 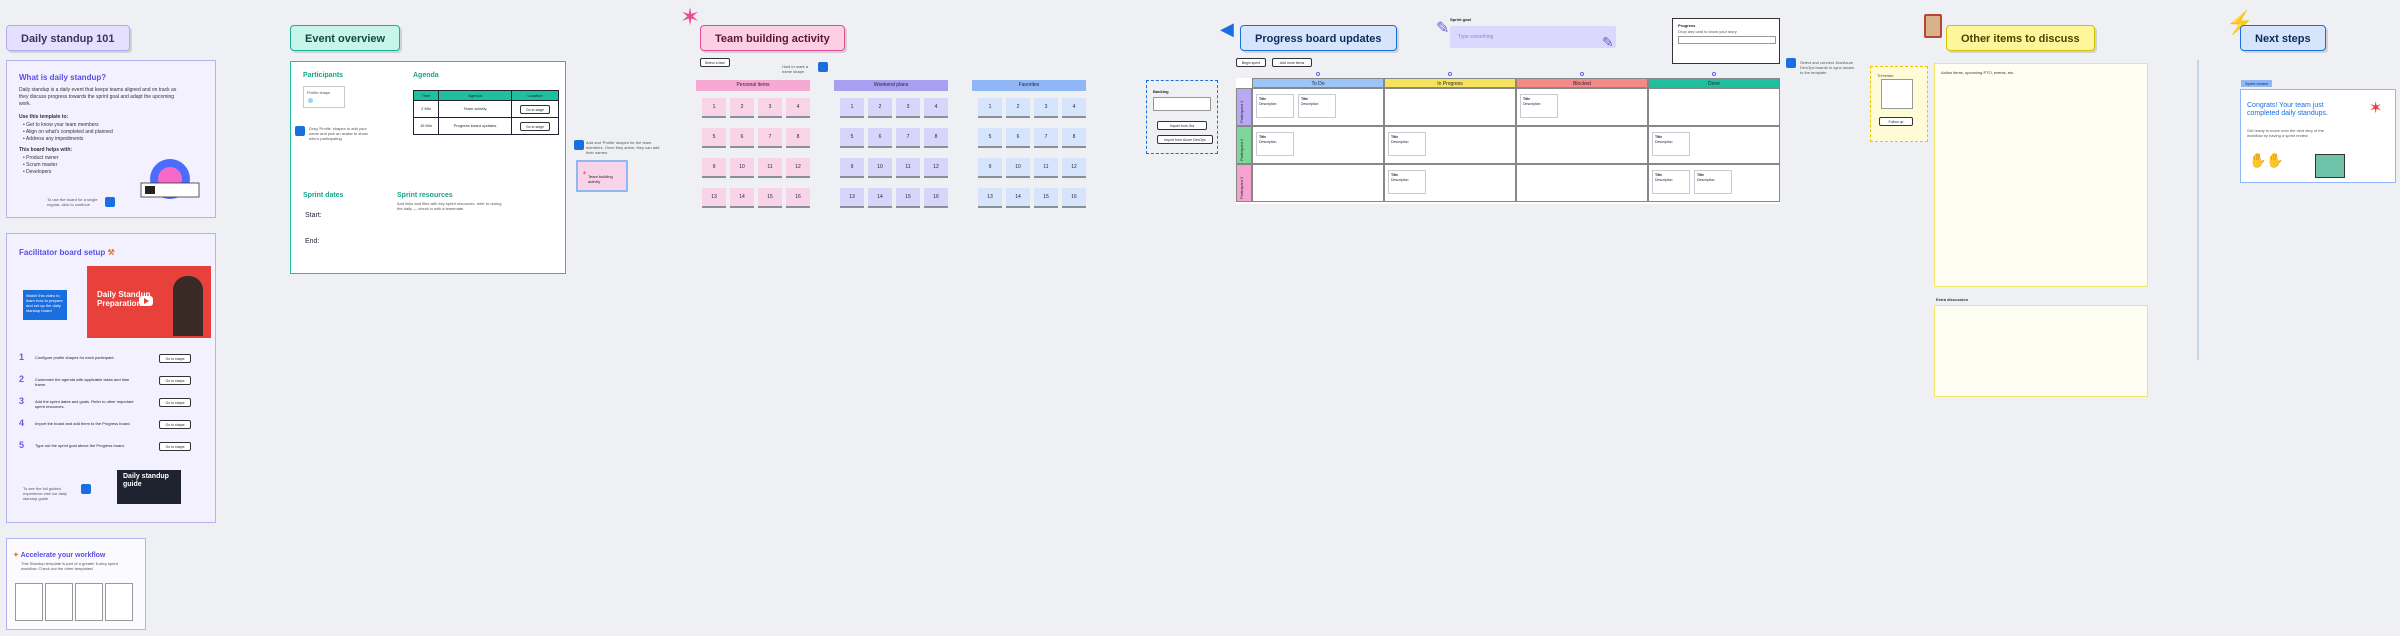 I want to click on frame-tag-team-building: Team building activity, so click(x=772, y=38).